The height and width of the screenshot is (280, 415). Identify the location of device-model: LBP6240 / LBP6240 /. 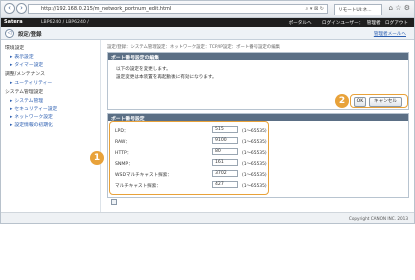
(65, 22).